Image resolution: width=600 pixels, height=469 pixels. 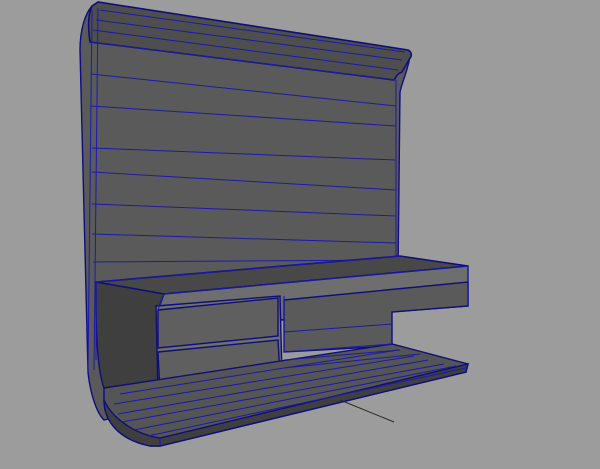 What do you see at coordinates (130, 338) in the screenshot?
I see `desk-side-left` at bounding box center [130, 338].